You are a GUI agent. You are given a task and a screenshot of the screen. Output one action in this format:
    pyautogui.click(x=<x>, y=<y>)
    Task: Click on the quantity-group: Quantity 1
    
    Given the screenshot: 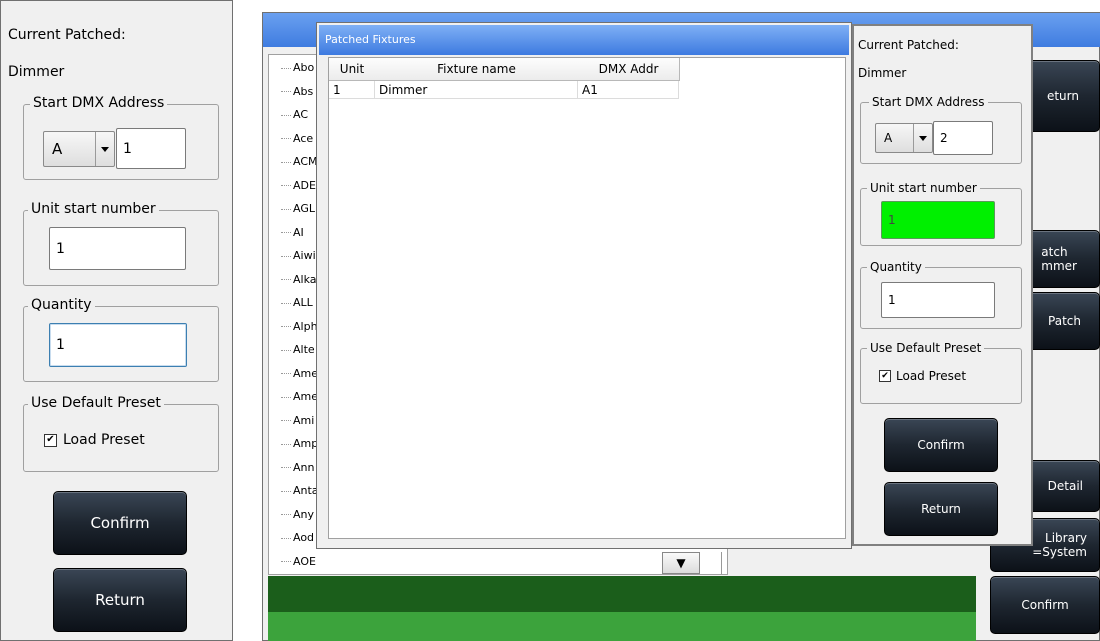 What is the action you would take?
    pyautogui.click(x=121, y=339)
    